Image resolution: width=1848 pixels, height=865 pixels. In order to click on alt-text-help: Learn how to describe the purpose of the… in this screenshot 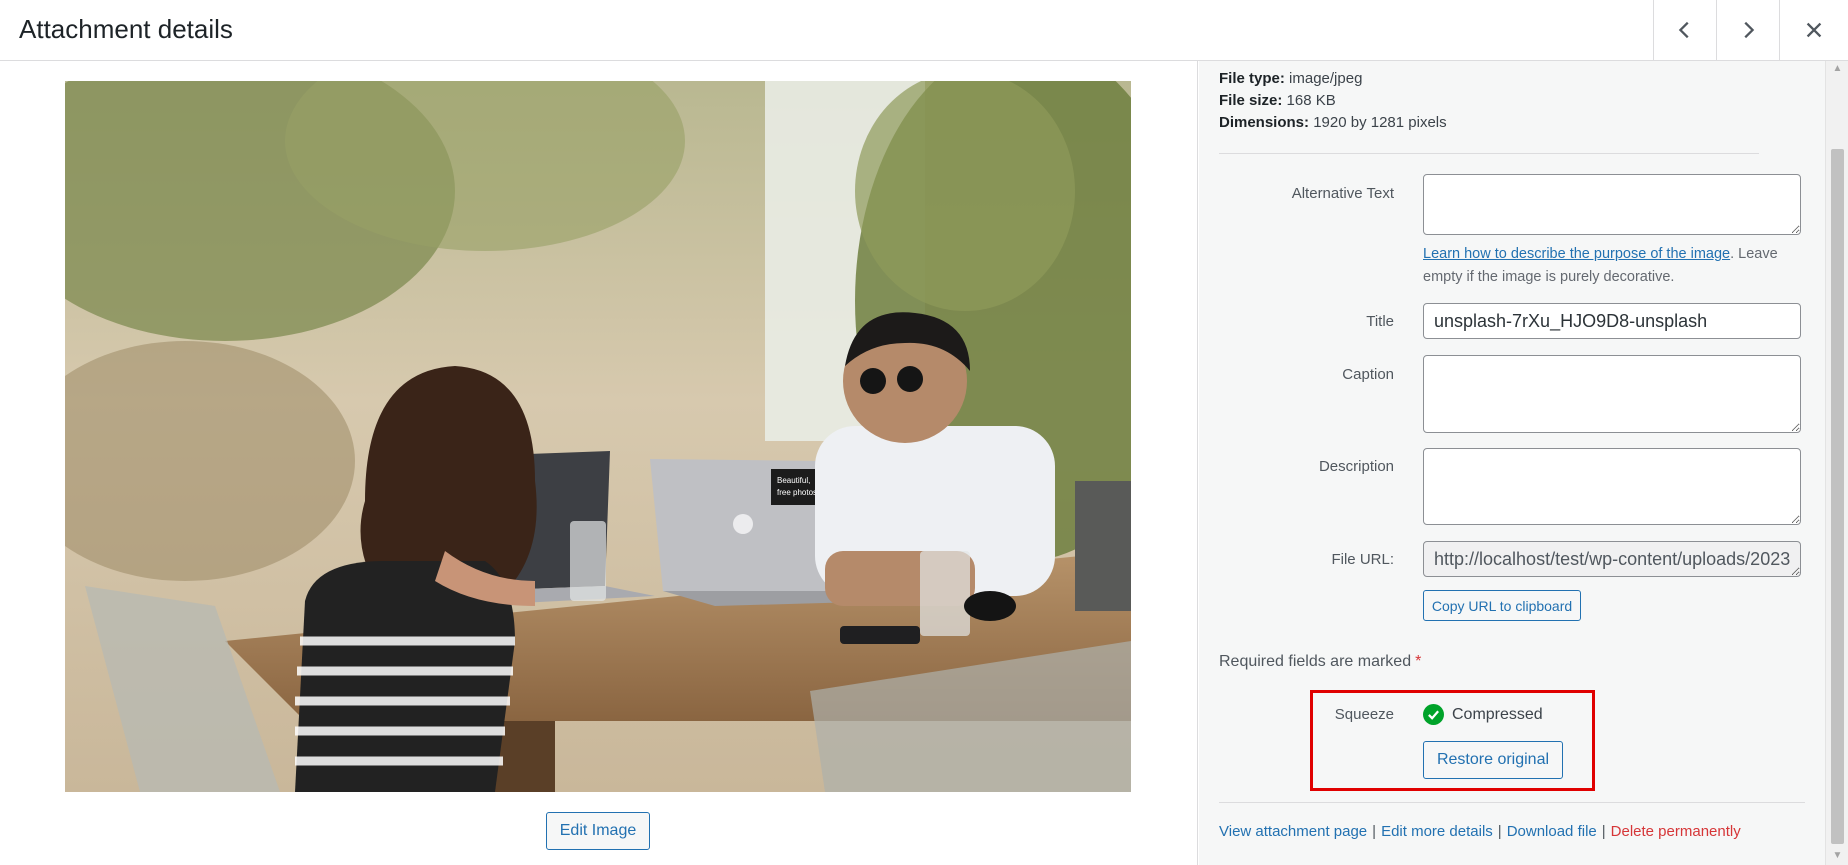, I will do `click(1618, 266)`.